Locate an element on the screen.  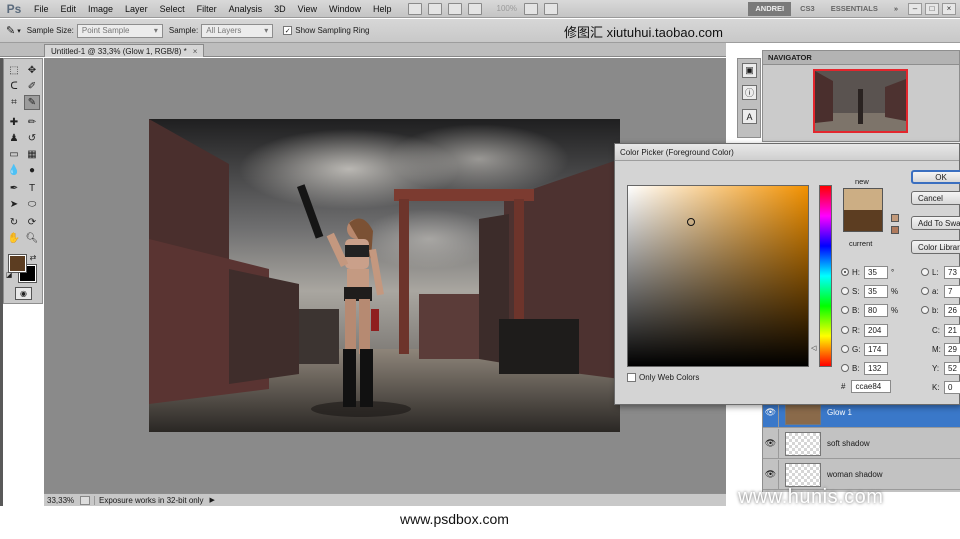
lab-a-input: 7 is located at coordinates (952, 291).